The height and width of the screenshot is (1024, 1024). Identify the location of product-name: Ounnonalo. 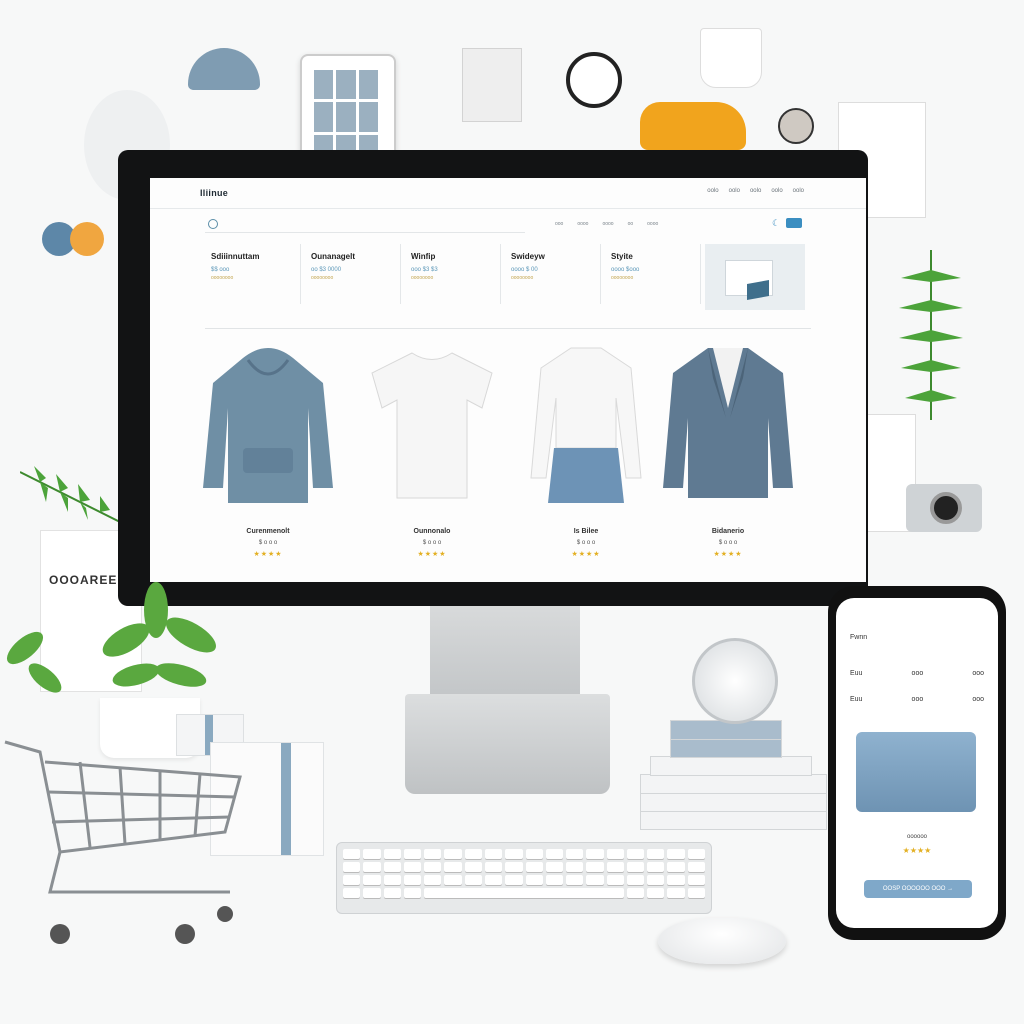
(432, 531).